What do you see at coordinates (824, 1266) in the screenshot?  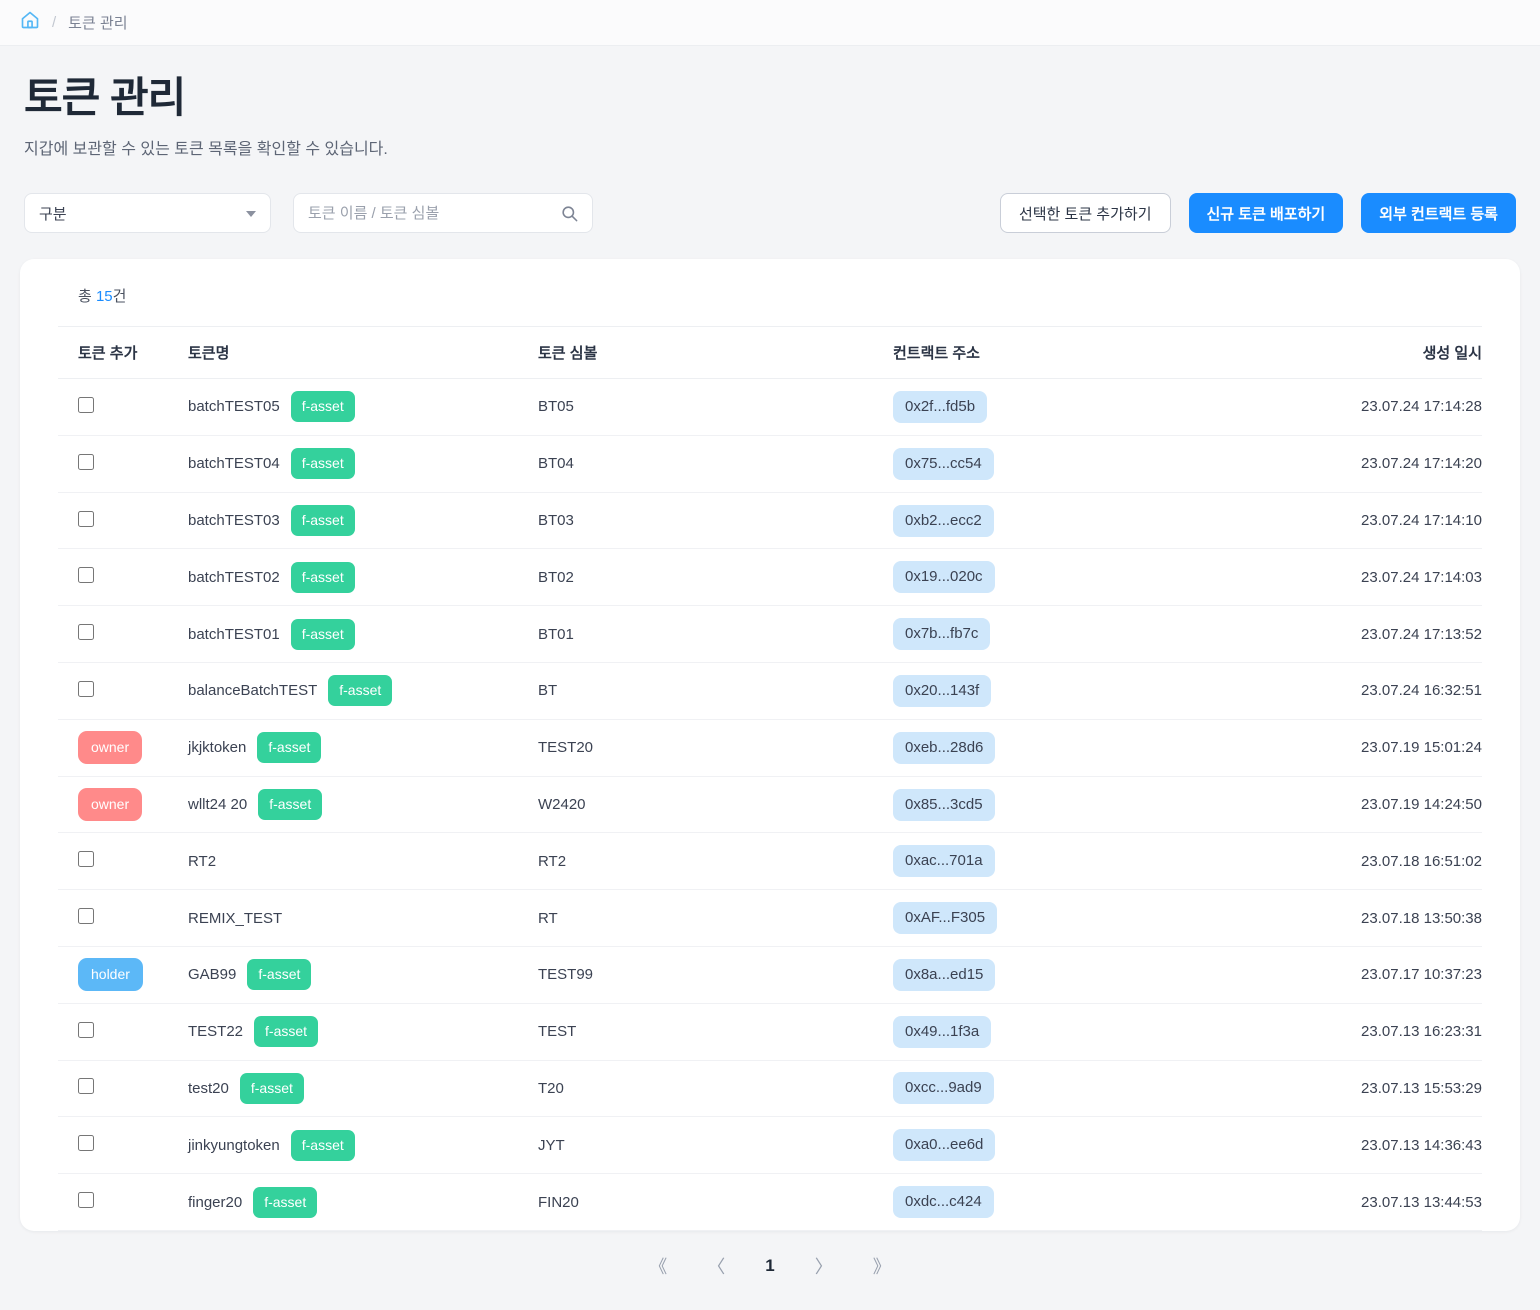 I see `pagination-next: 〉` at bounding box center [824, 1266].